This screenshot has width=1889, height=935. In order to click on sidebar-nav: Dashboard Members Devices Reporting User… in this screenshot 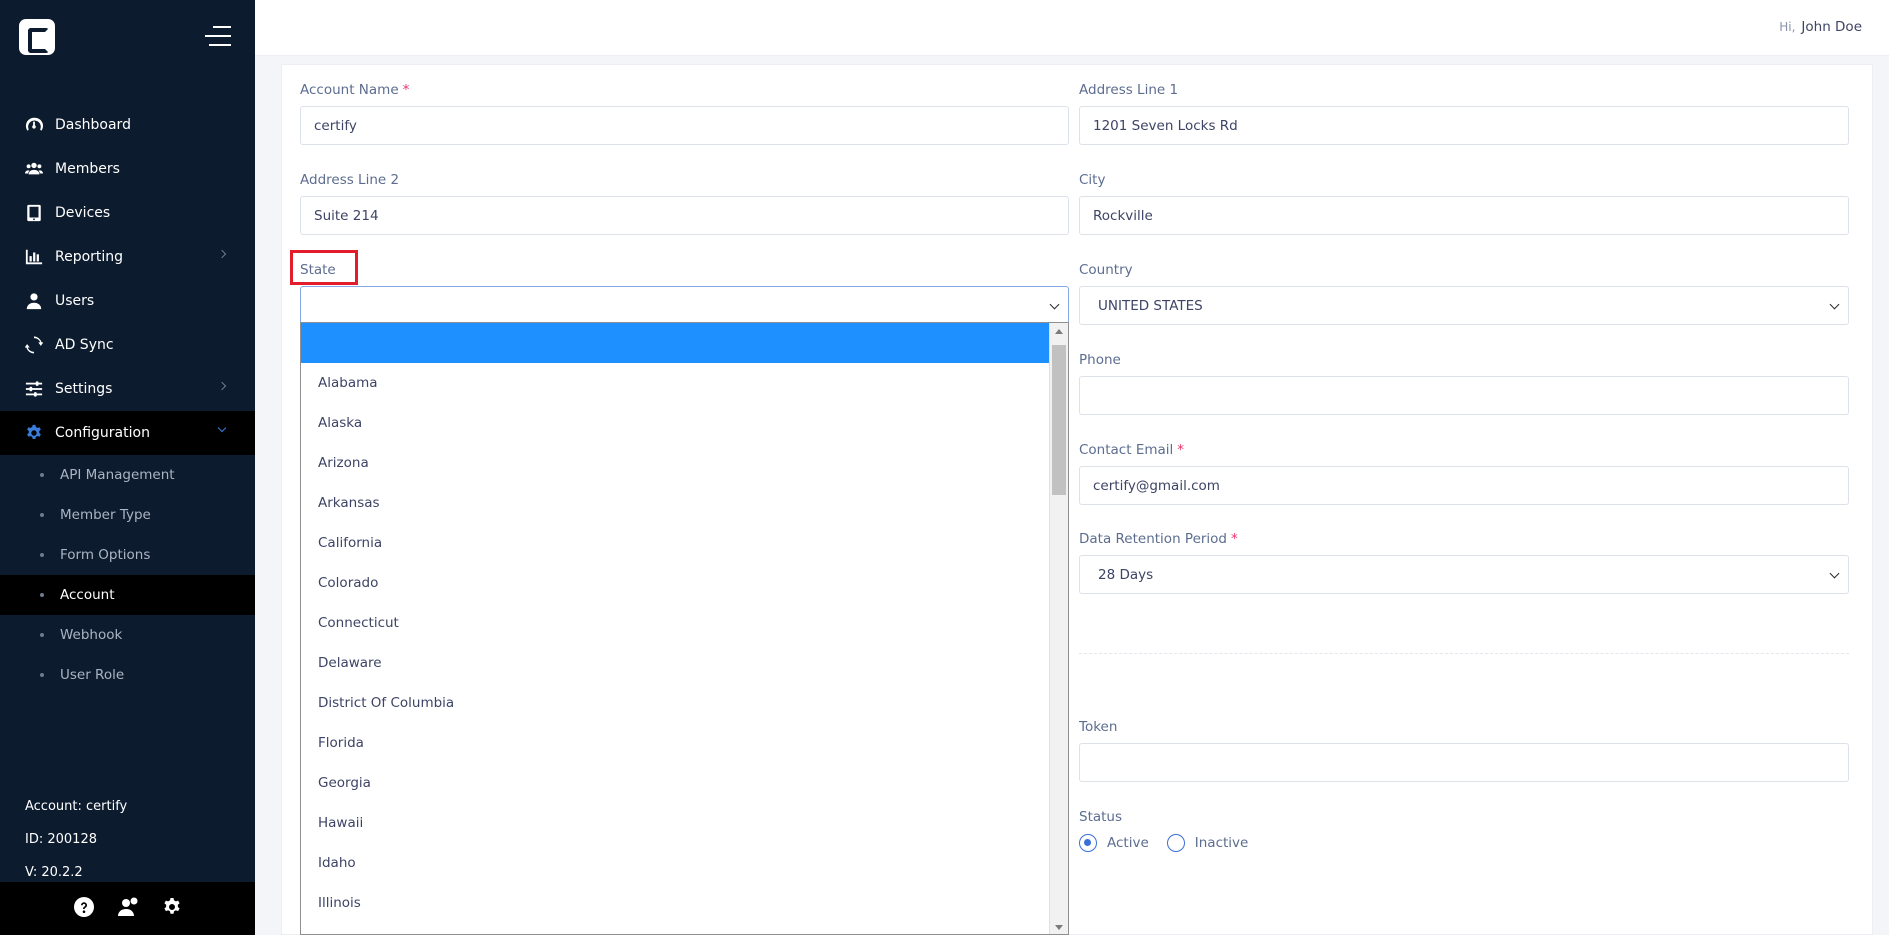, I will do `click(127, 399)`.